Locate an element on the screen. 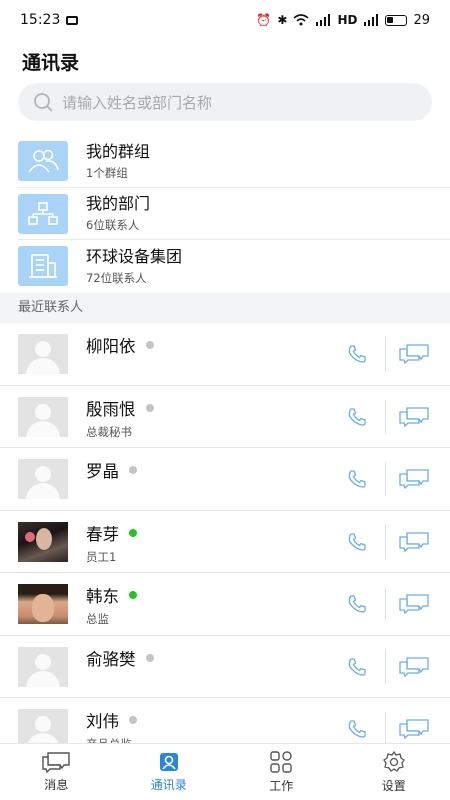 Image resolution: width=450 pixels, height=800 pixels. wifi-icon is located at coordinates (301, 20).